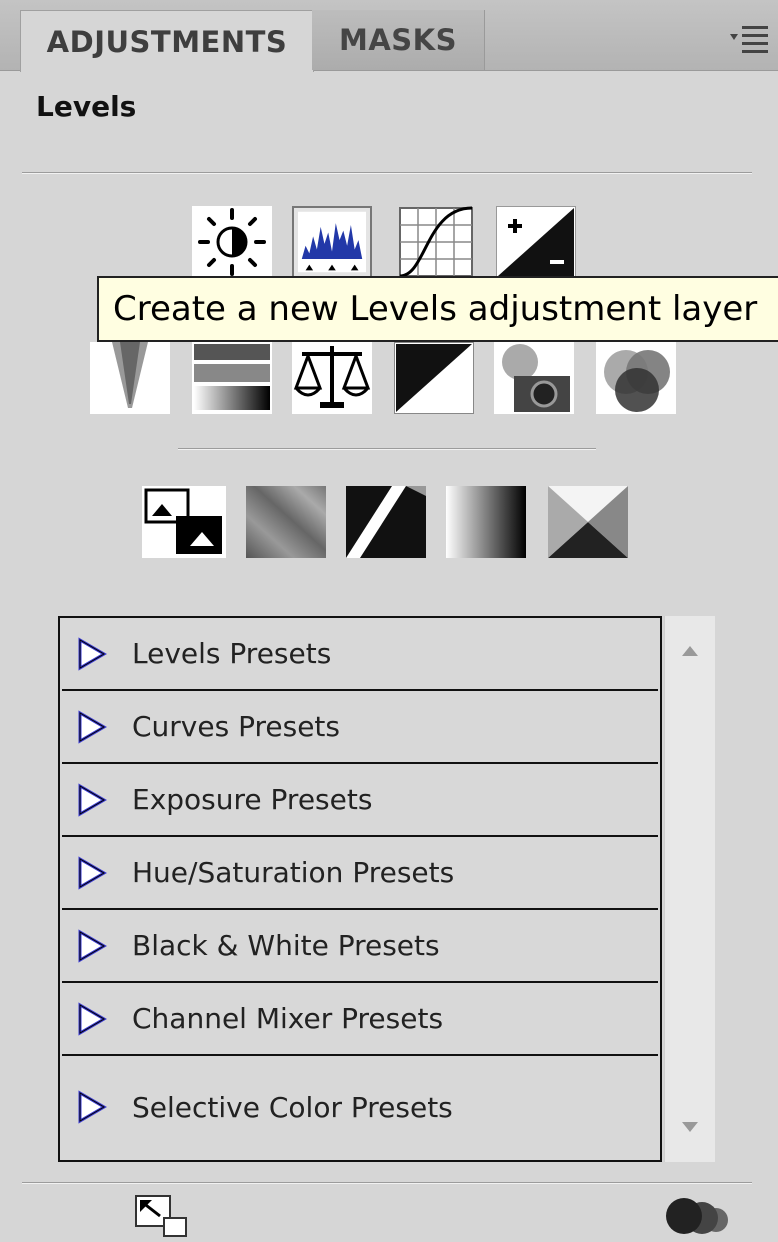 The width and height of the screenshot is (778, 1242). Describe the element at coordinates (703, 1216) in the screenshot. I see `clip-to-layer-icon` at that location.